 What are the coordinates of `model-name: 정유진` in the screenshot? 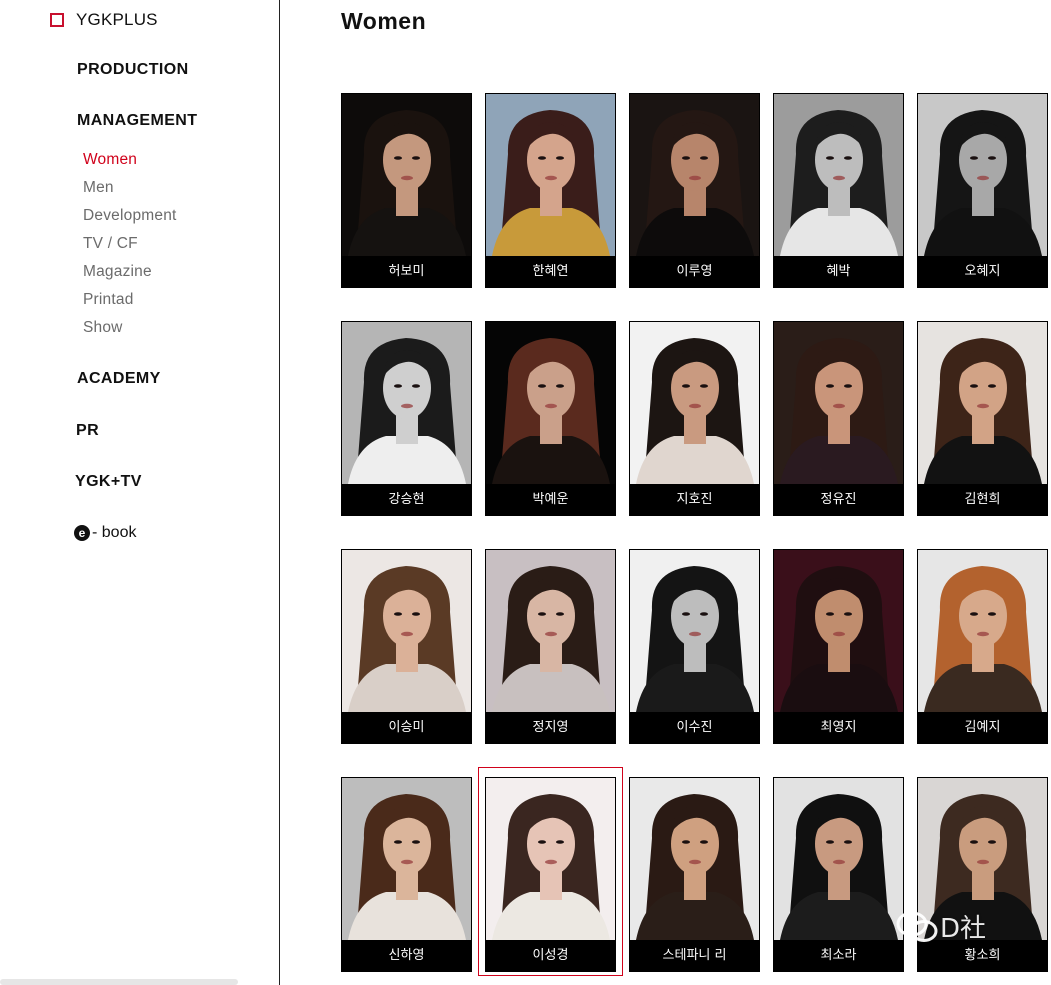 It's located at (838, 499).